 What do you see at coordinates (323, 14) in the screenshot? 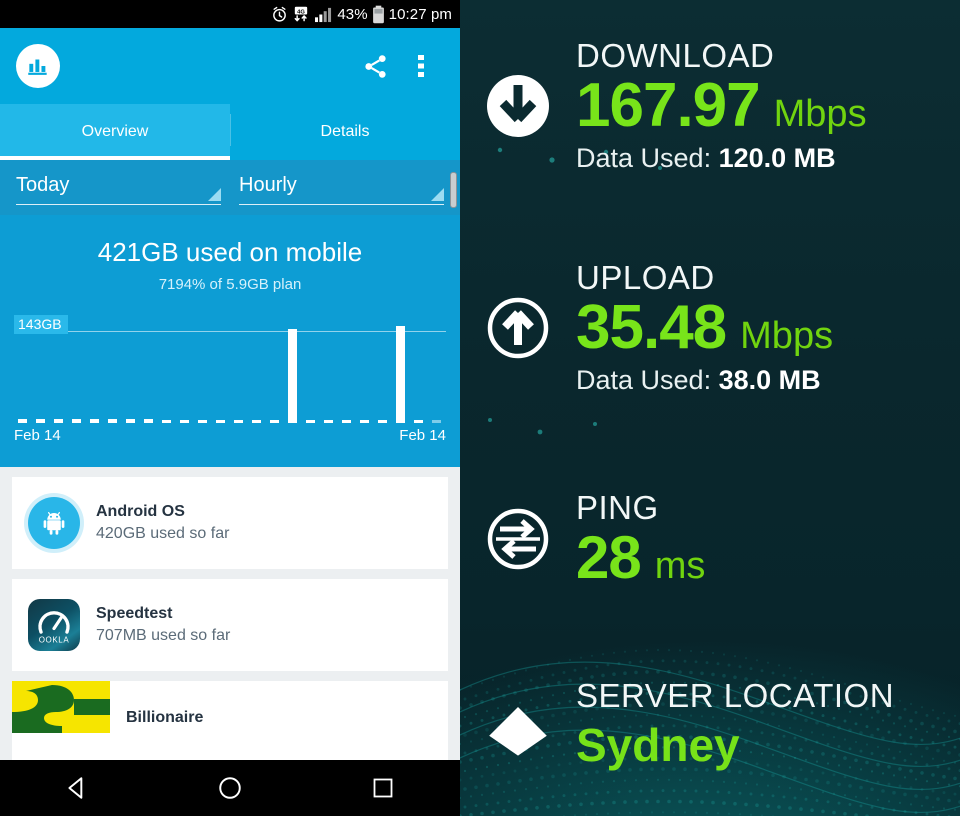
I see `signal-icon` at bounding box center [323, 14].